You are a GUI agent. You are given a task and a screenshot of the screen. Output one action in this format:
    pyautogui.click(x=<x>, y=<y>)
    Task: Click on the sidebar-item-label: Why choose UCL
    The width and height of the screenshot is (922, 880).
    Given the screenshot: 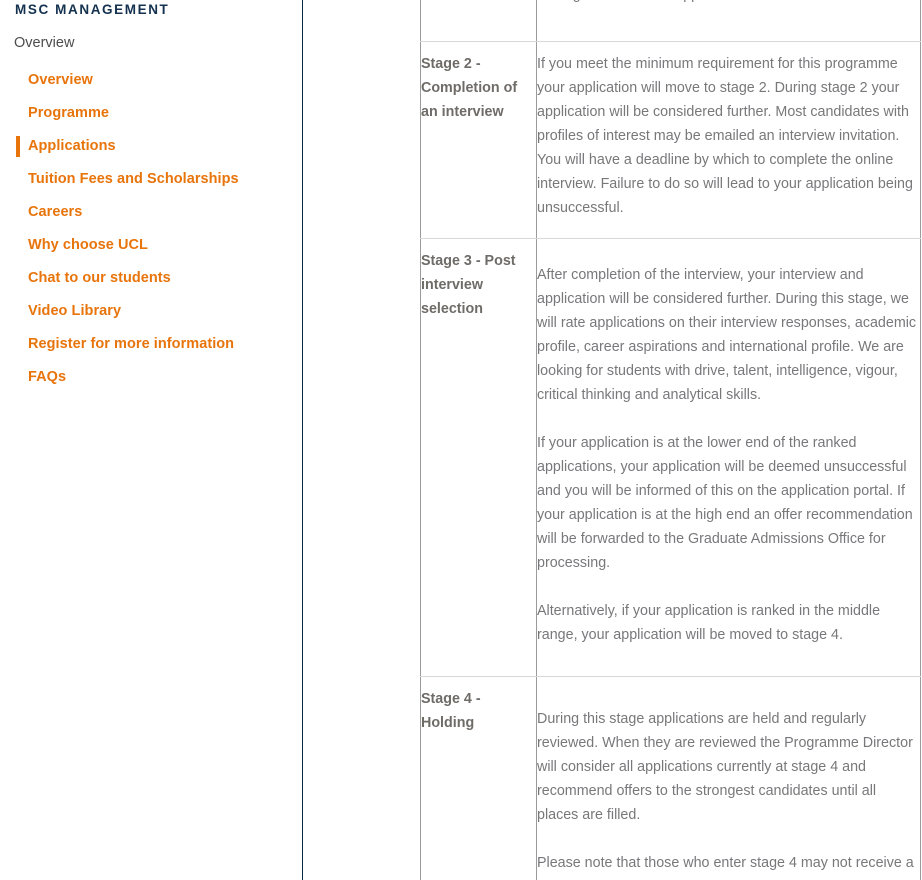 What is the action you would take?
    pyautogui.click(x=88, y=245)
    